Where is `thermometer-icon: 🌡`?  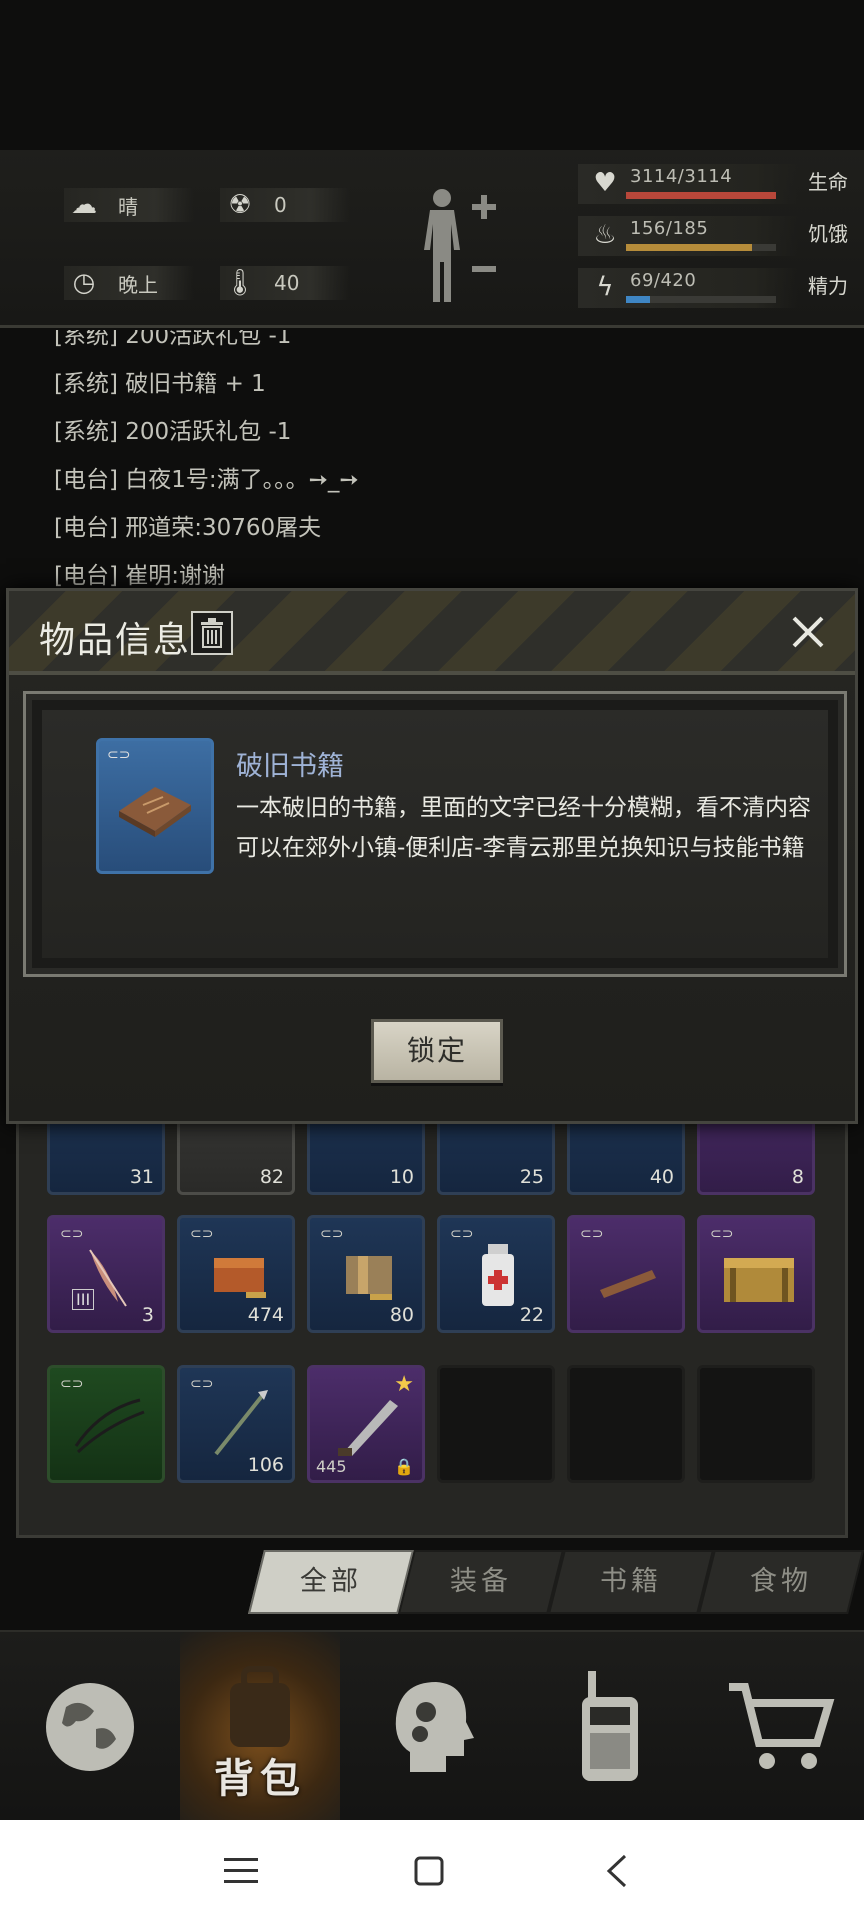
thermometer-icon: 🌡 is located at coordinates (240, 283).